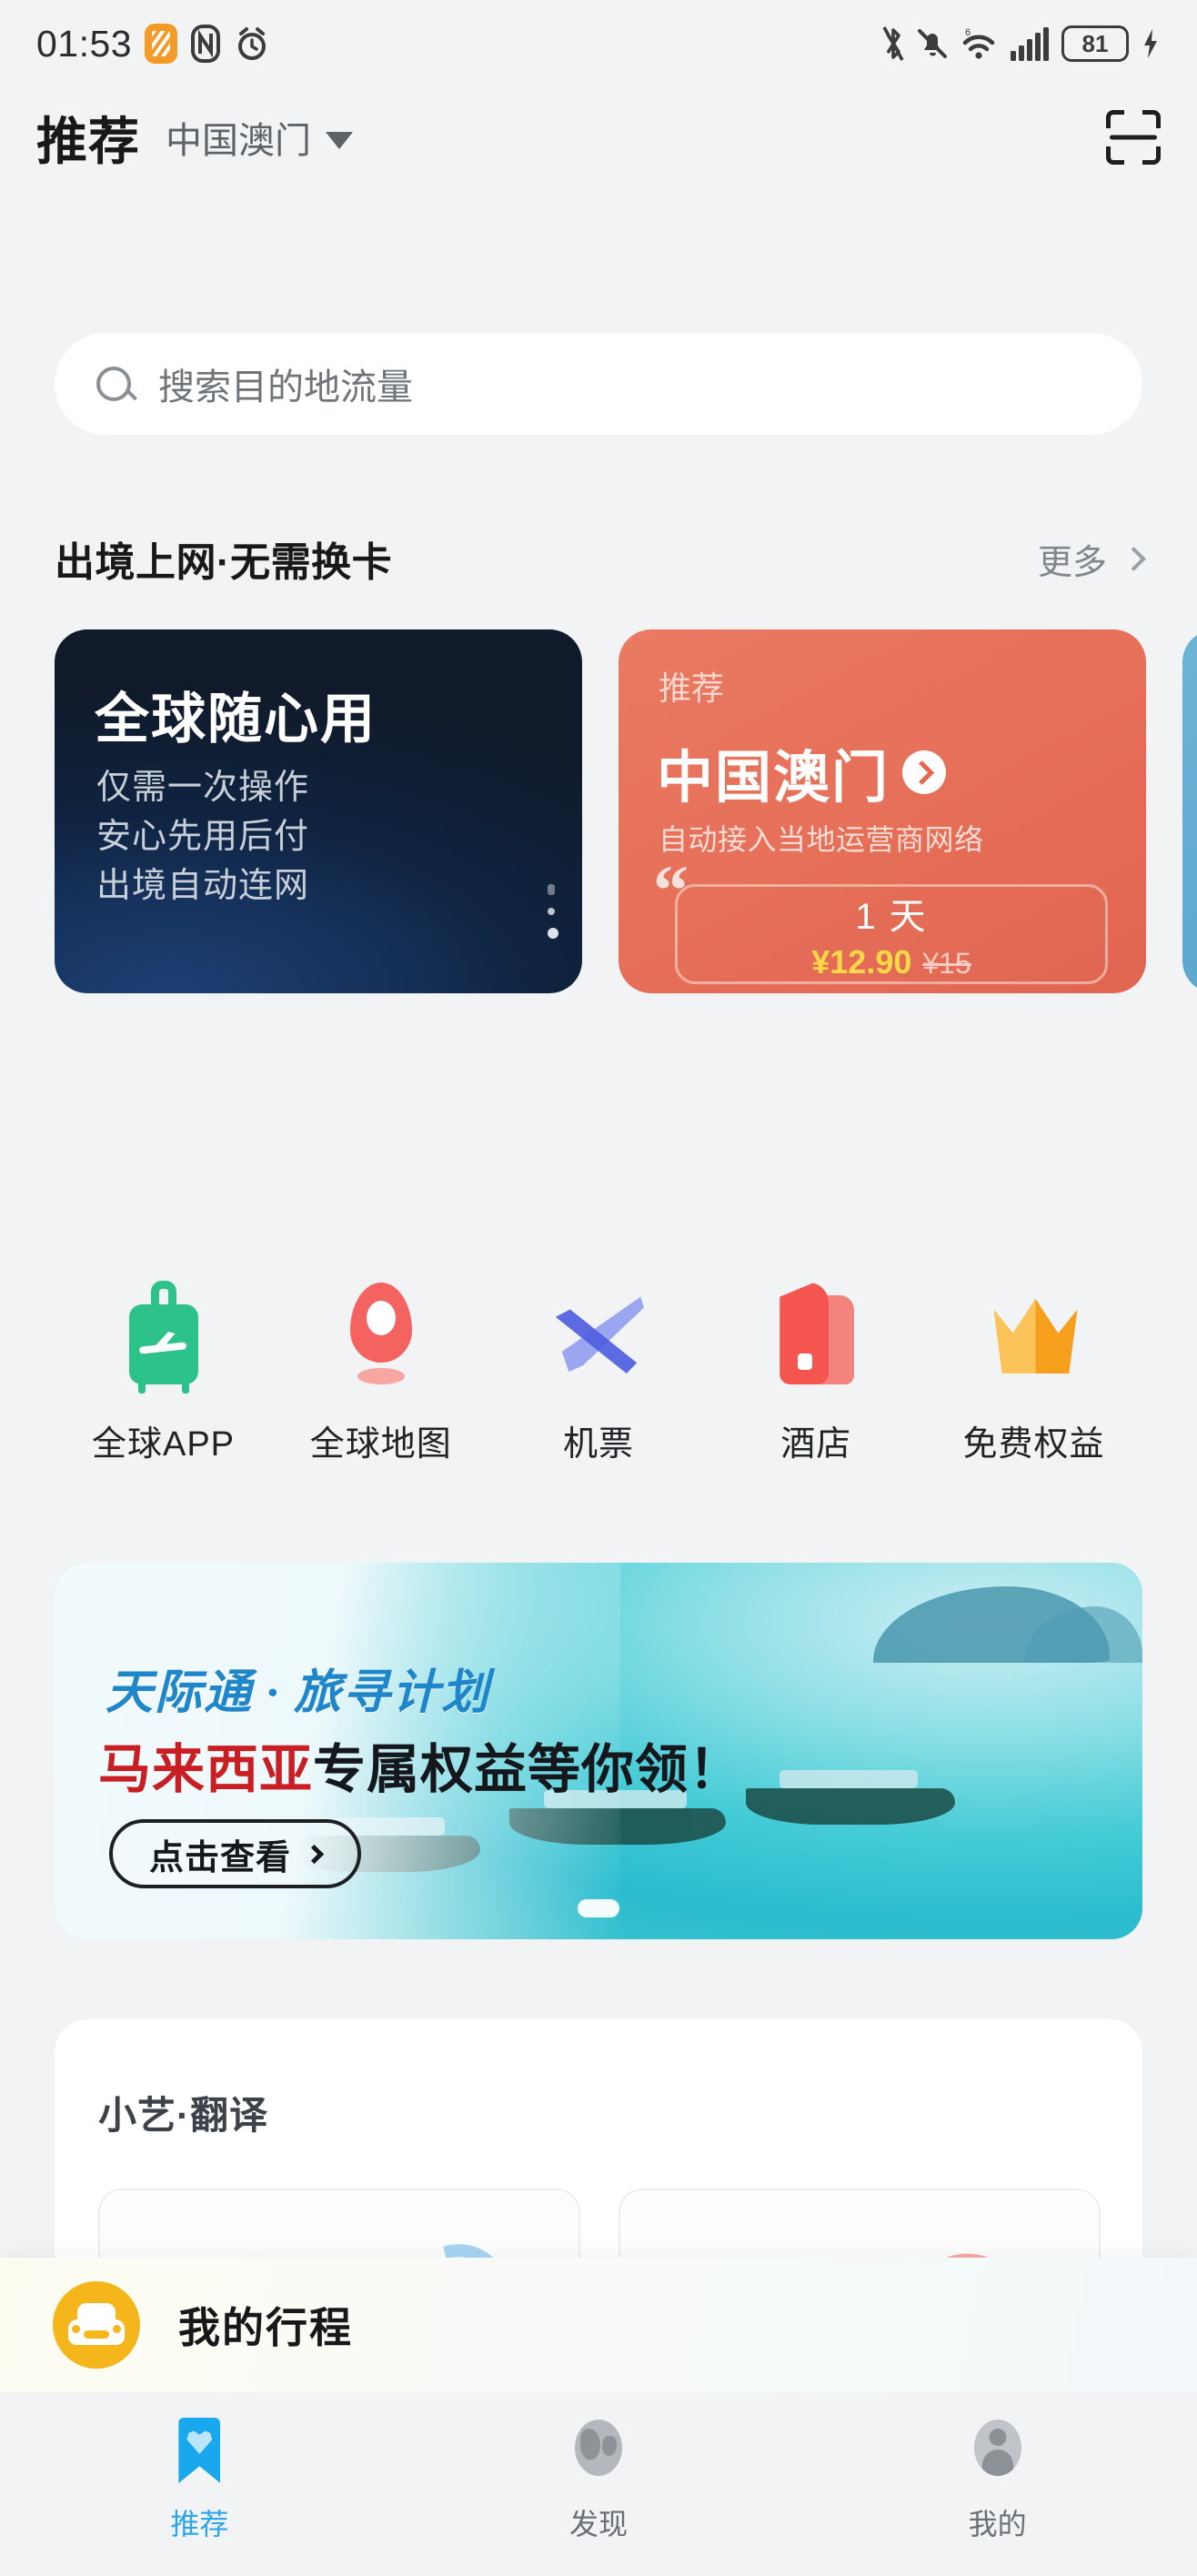  Describe the element at coordinates (96, 2325) in the screenshot. I see `car-icon` at that location.